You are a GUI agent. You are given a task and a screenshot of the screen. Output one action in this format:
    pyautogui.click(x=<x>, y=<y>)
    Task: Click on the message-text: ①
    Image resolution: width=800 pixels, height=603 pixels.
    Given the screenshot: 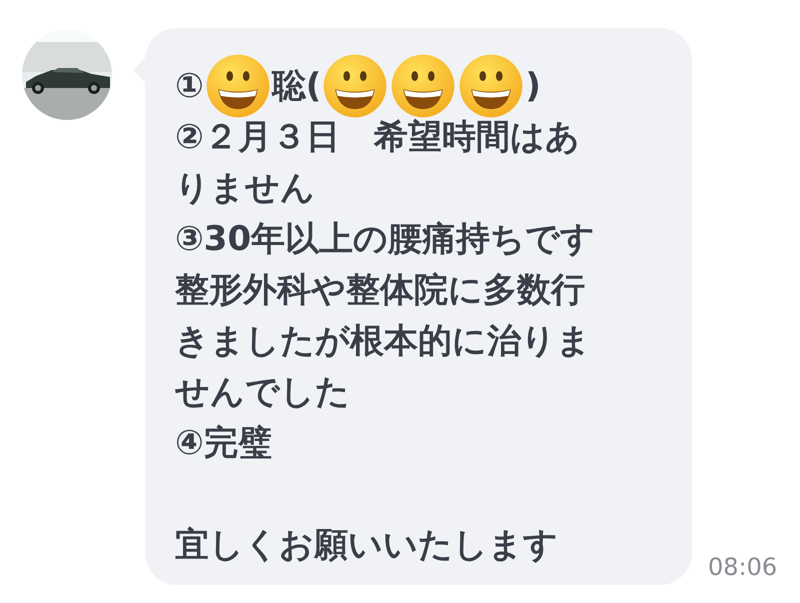 What is the action you would take?
    pyautogui.click(x=189, y=86)
    